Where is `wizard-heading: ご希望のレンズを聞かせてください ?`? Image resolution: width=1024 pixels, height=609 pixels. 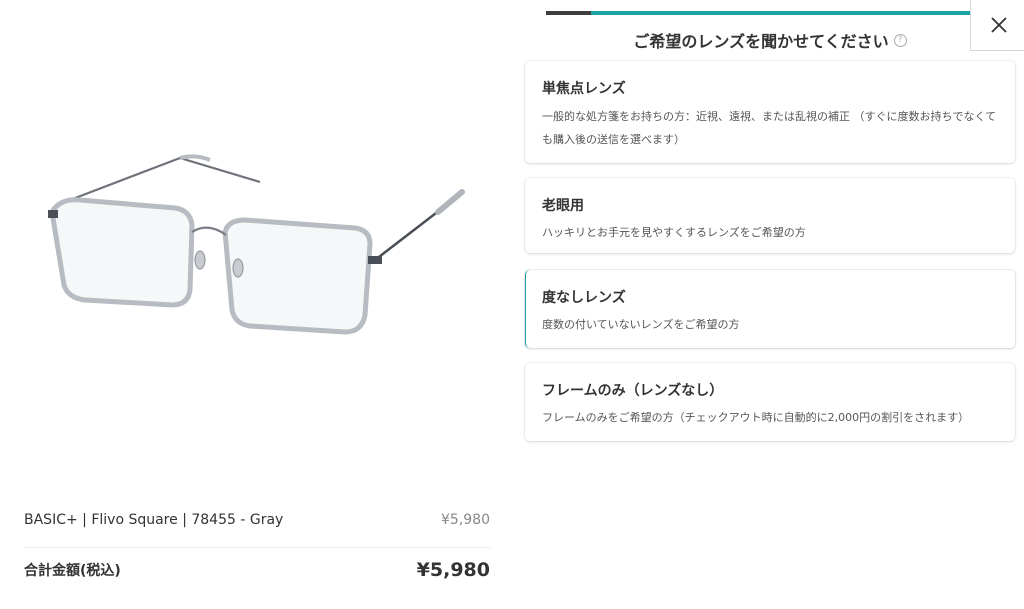 wizard-heading: ご希望のレンズを聞かせてください ? is located at coordinates (770, 40).